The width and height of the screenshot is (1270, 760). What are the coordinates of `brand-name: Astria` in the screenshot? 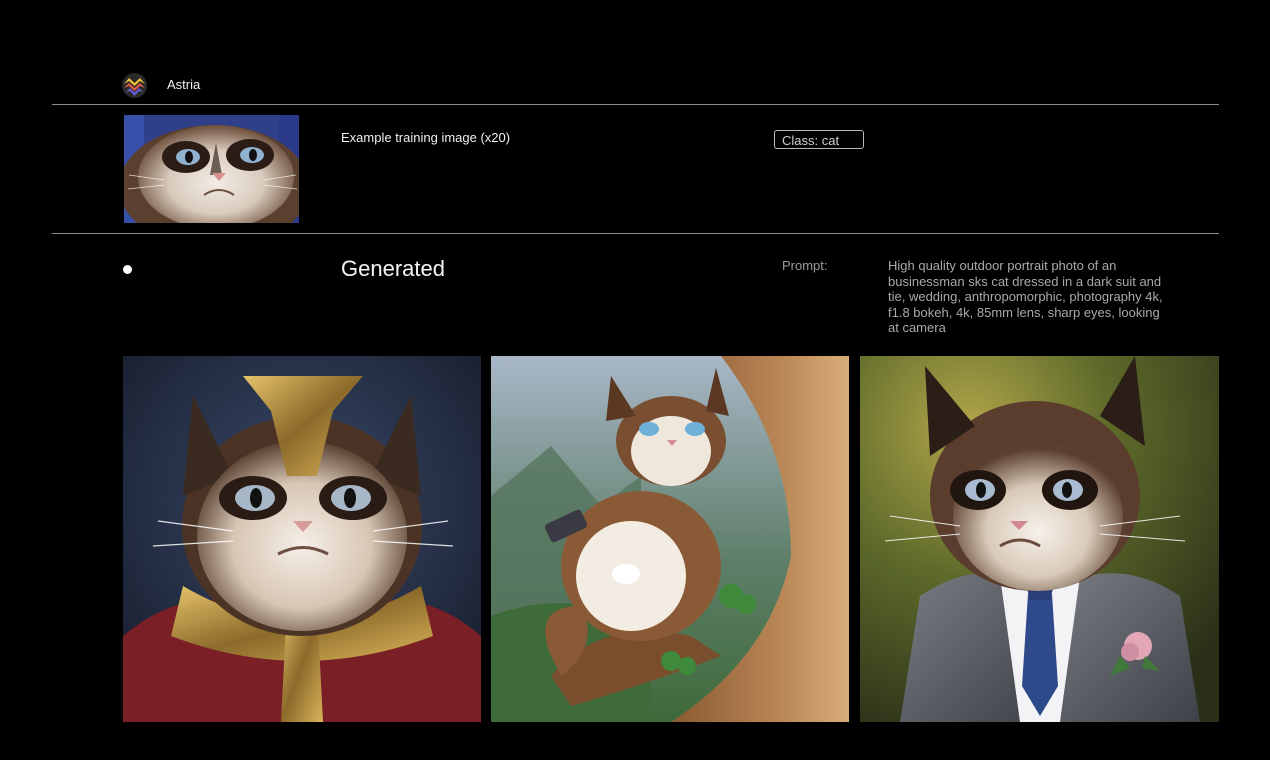 It's located at (183, 84).